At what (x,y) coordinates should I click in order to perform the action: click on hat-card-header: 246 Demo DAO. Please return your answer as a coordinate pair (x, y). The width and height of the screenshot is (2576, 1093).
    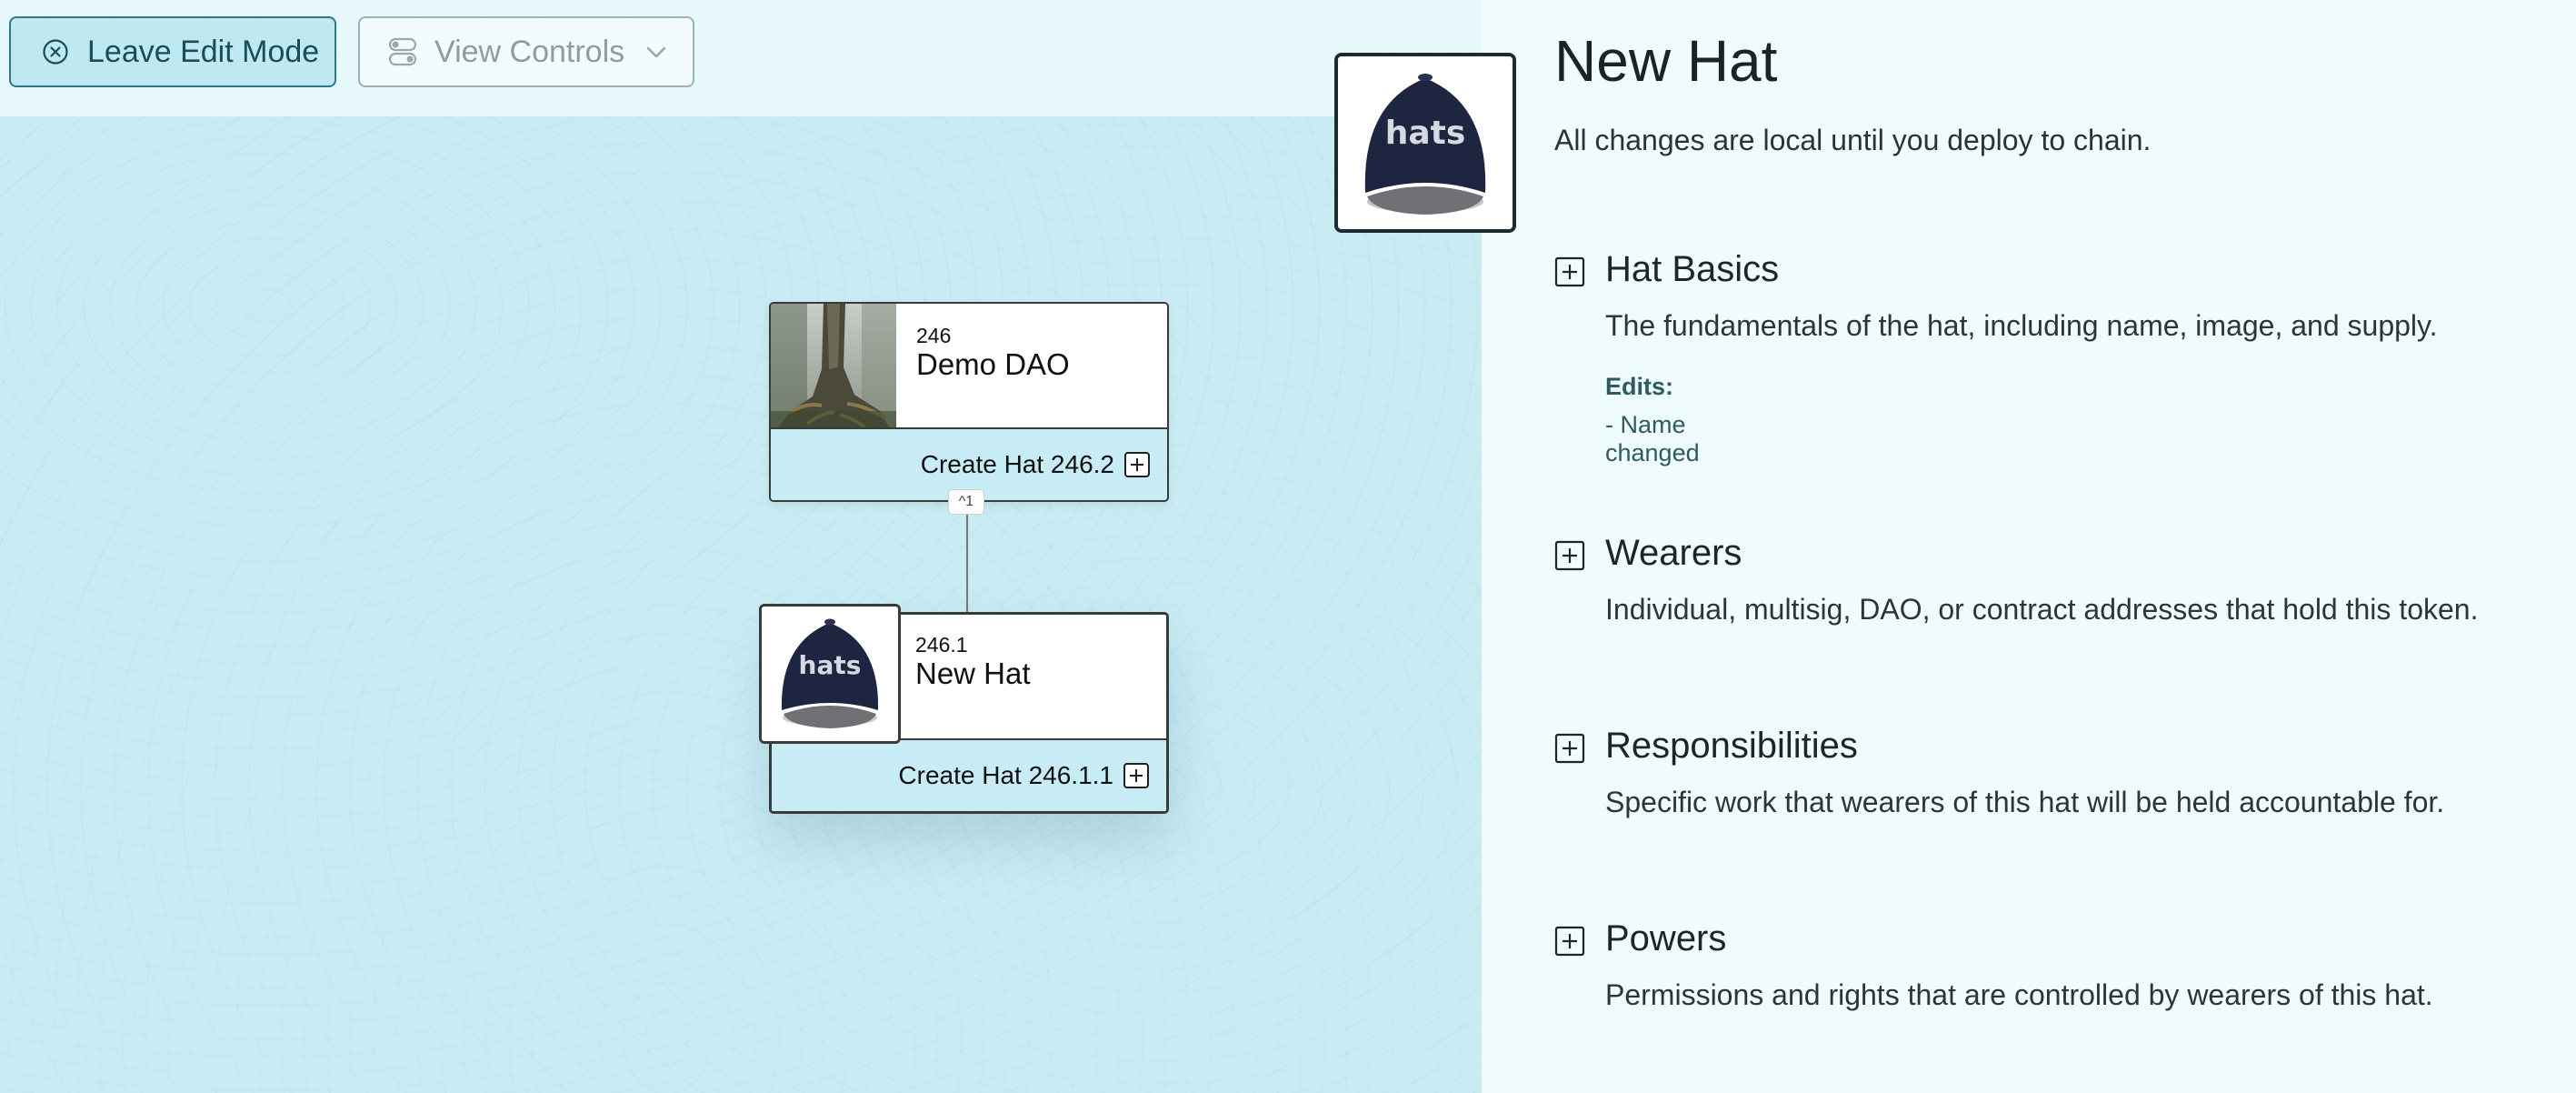
    Looking at the image, I should click on (969, 366).